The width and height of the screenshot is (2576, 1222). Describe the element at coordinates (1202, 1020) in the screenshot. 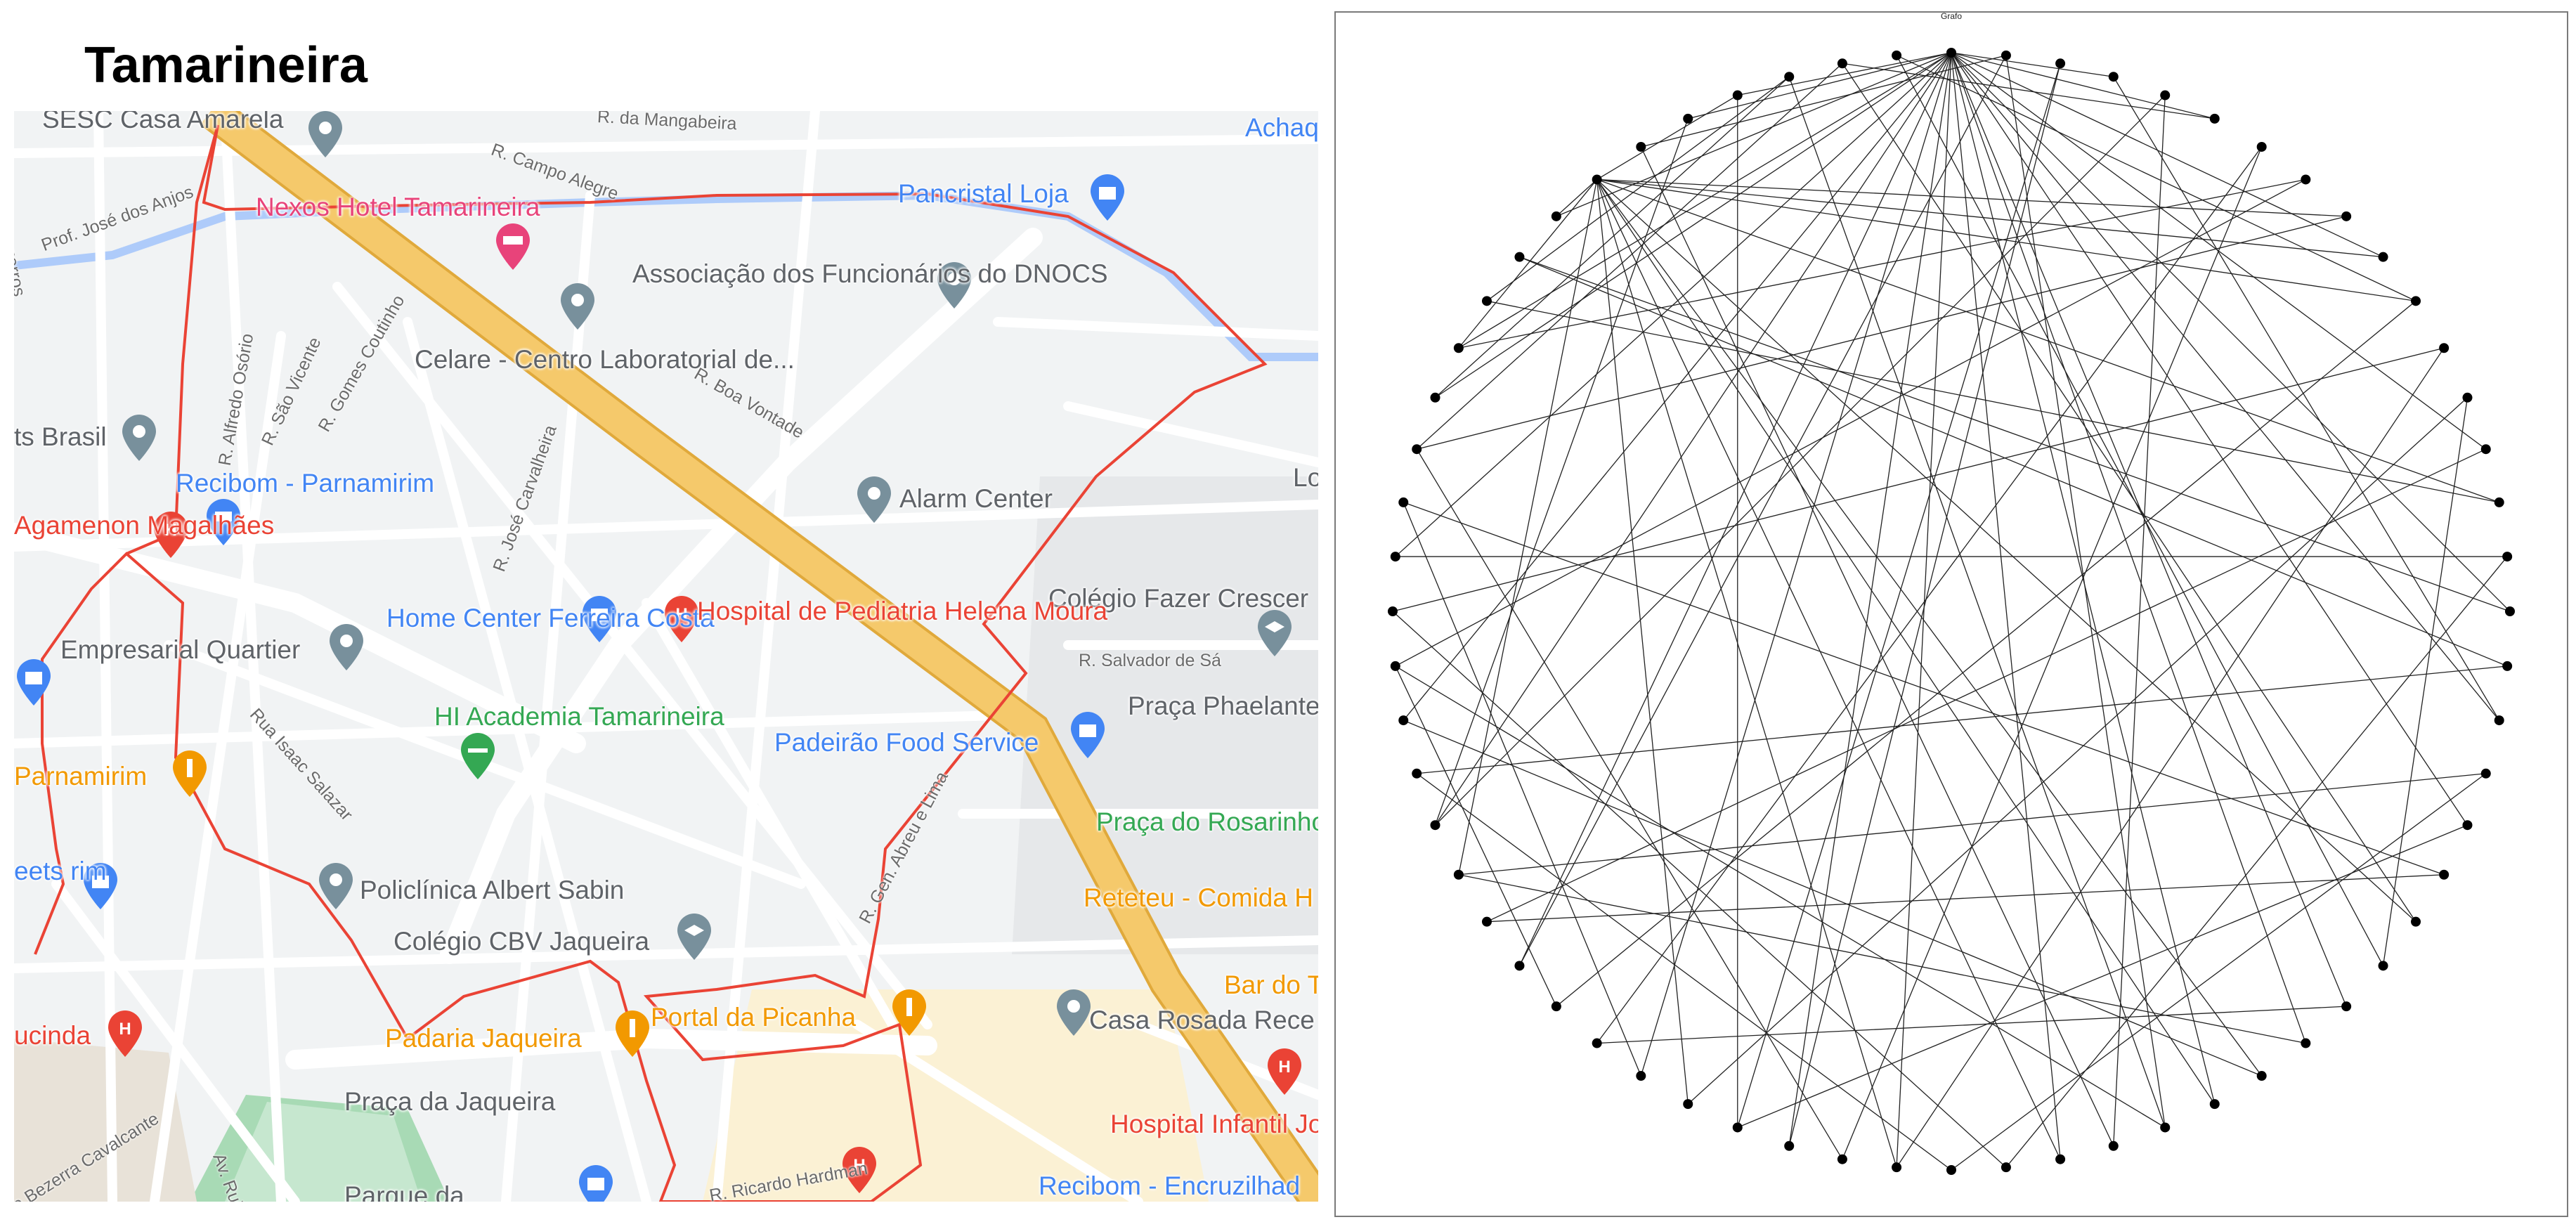

I see `place-label: Casa Rosada Rece` at that location.